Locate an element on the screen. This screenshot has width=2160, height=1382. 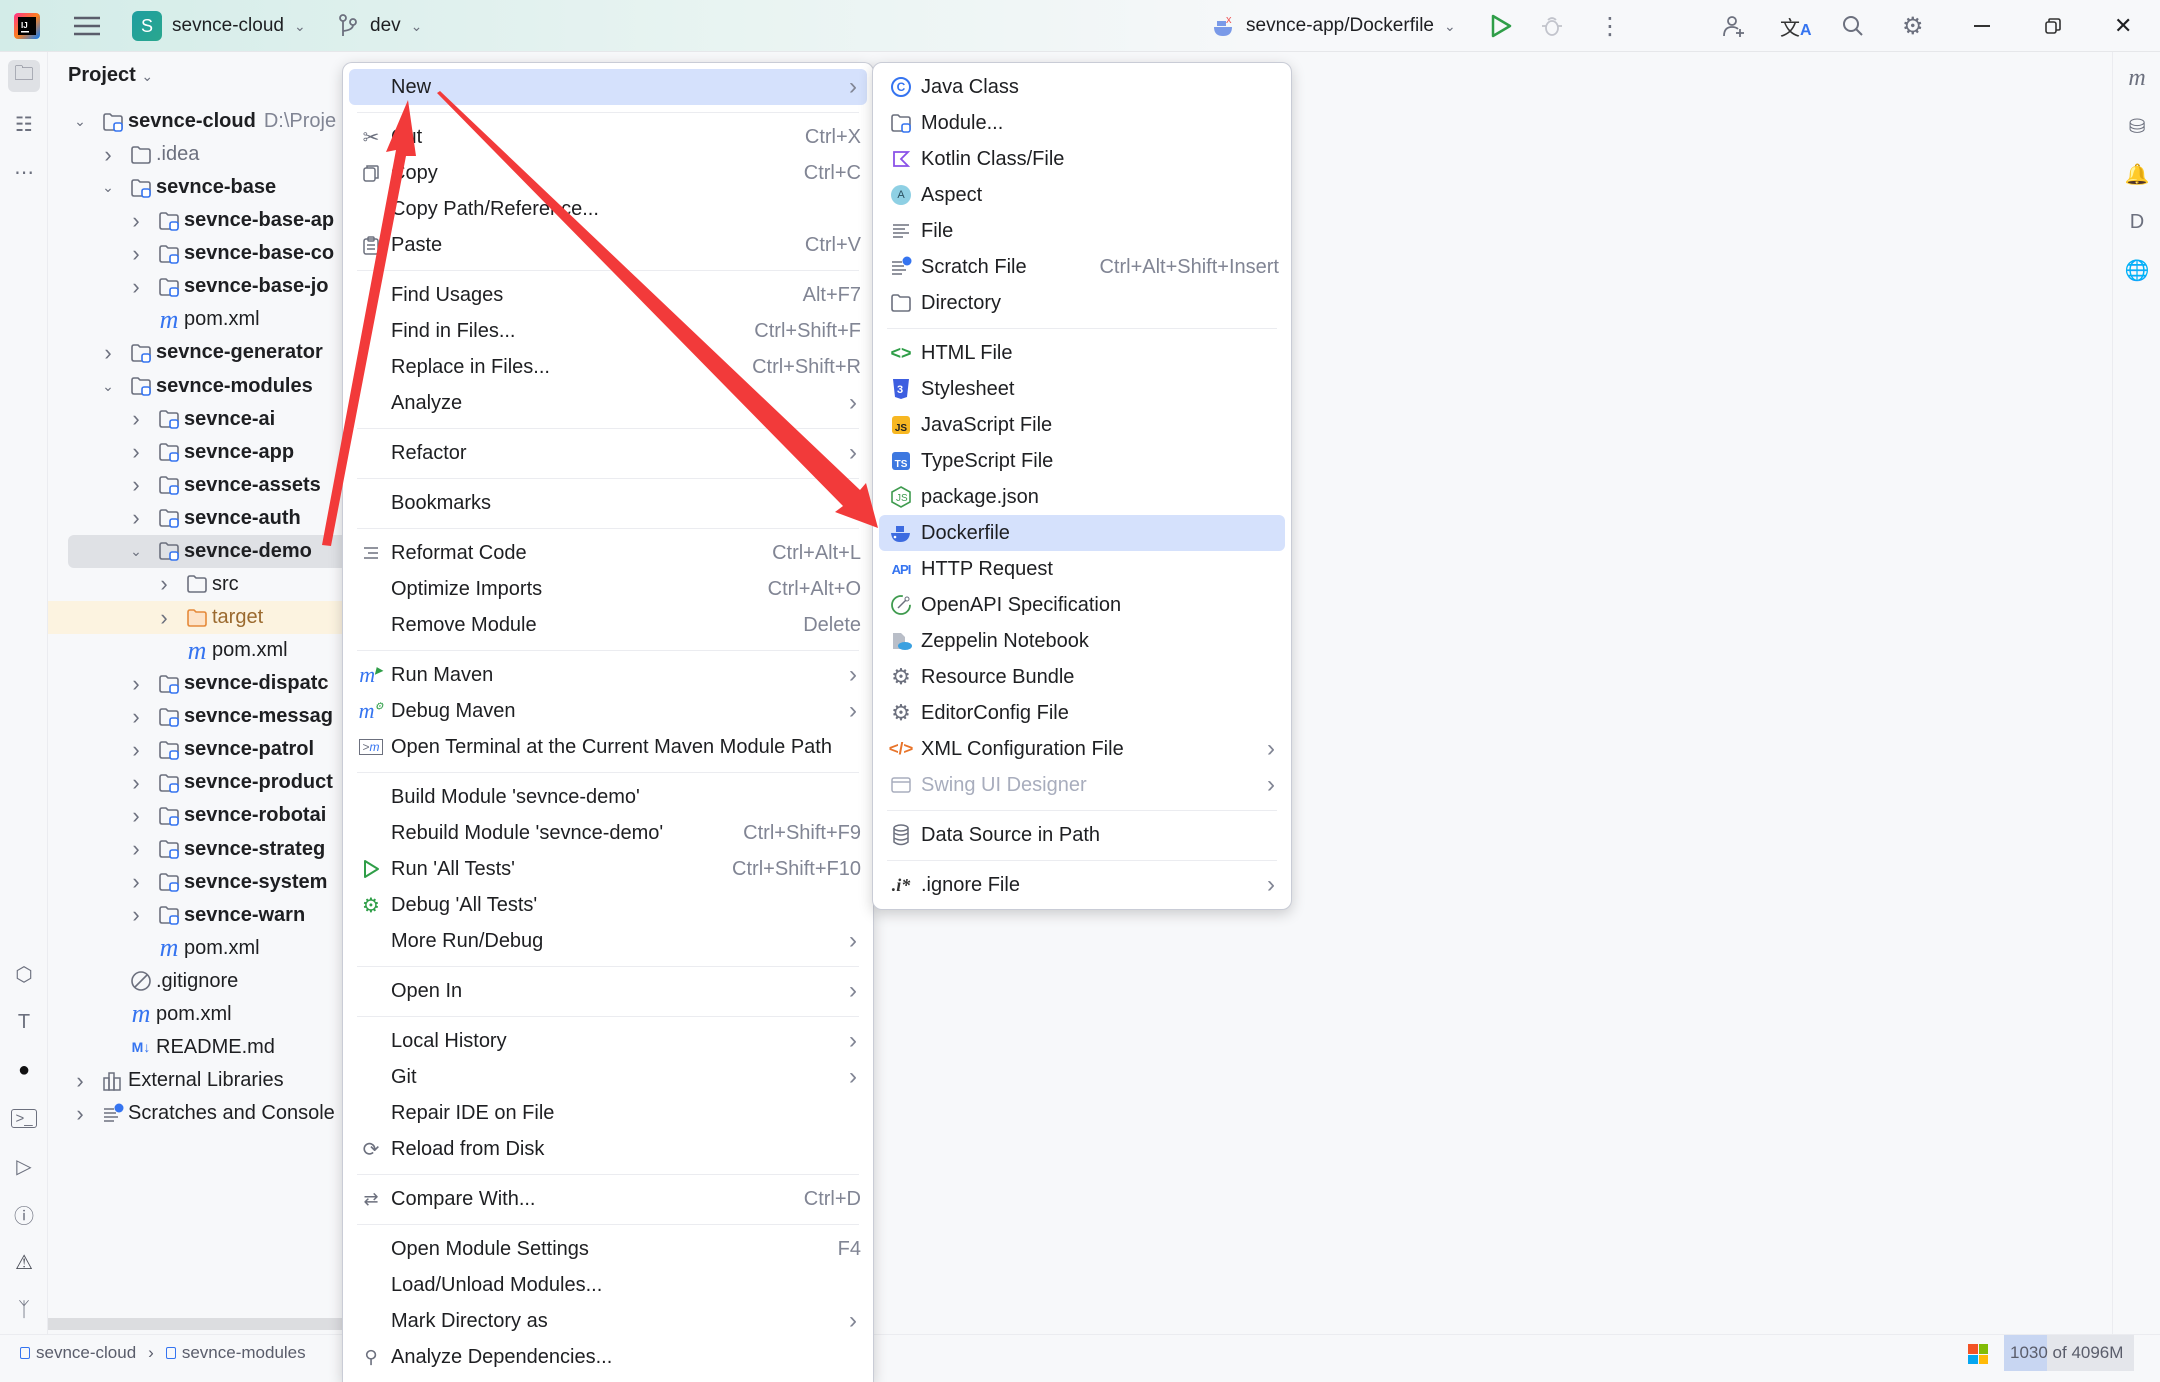
menu-item-http-request: API HTTP Request is located at coordinates (1082, 569).